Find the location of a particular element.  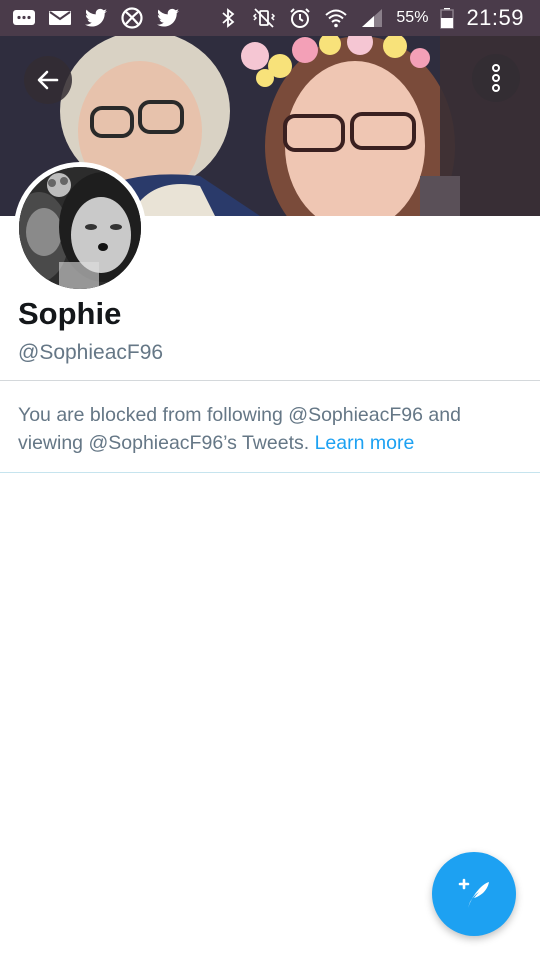

more-options-button is located at coordinates (496, 78).